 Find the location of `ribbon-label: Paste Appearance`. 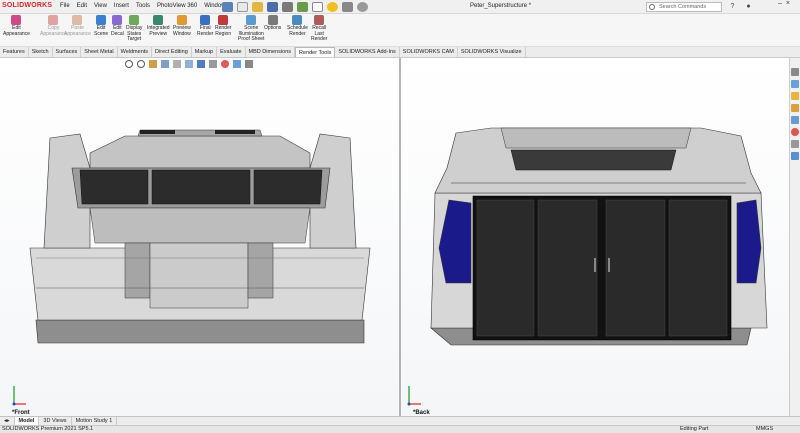

ribbon-label: Paste Appearance is located at coordinates (77, 31).